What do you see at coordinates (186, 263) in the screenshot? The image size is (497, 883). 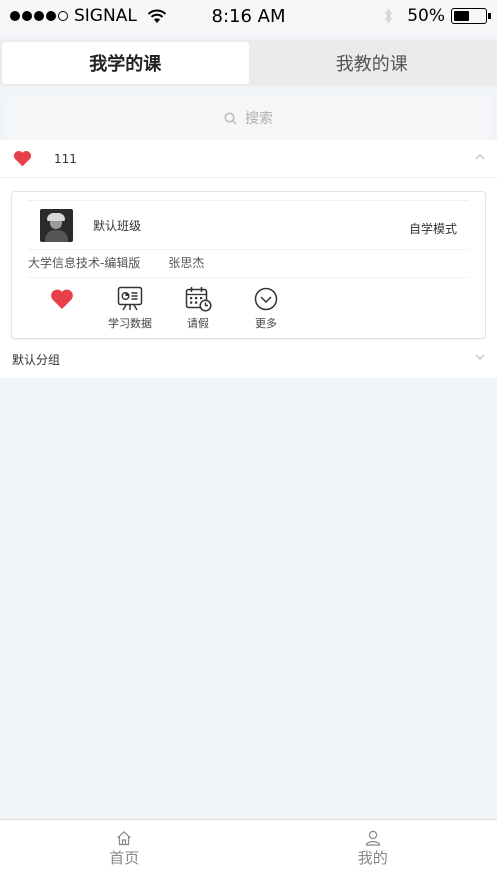 I see `teacher-name: 张思杰` at bounding box center [186, 263].